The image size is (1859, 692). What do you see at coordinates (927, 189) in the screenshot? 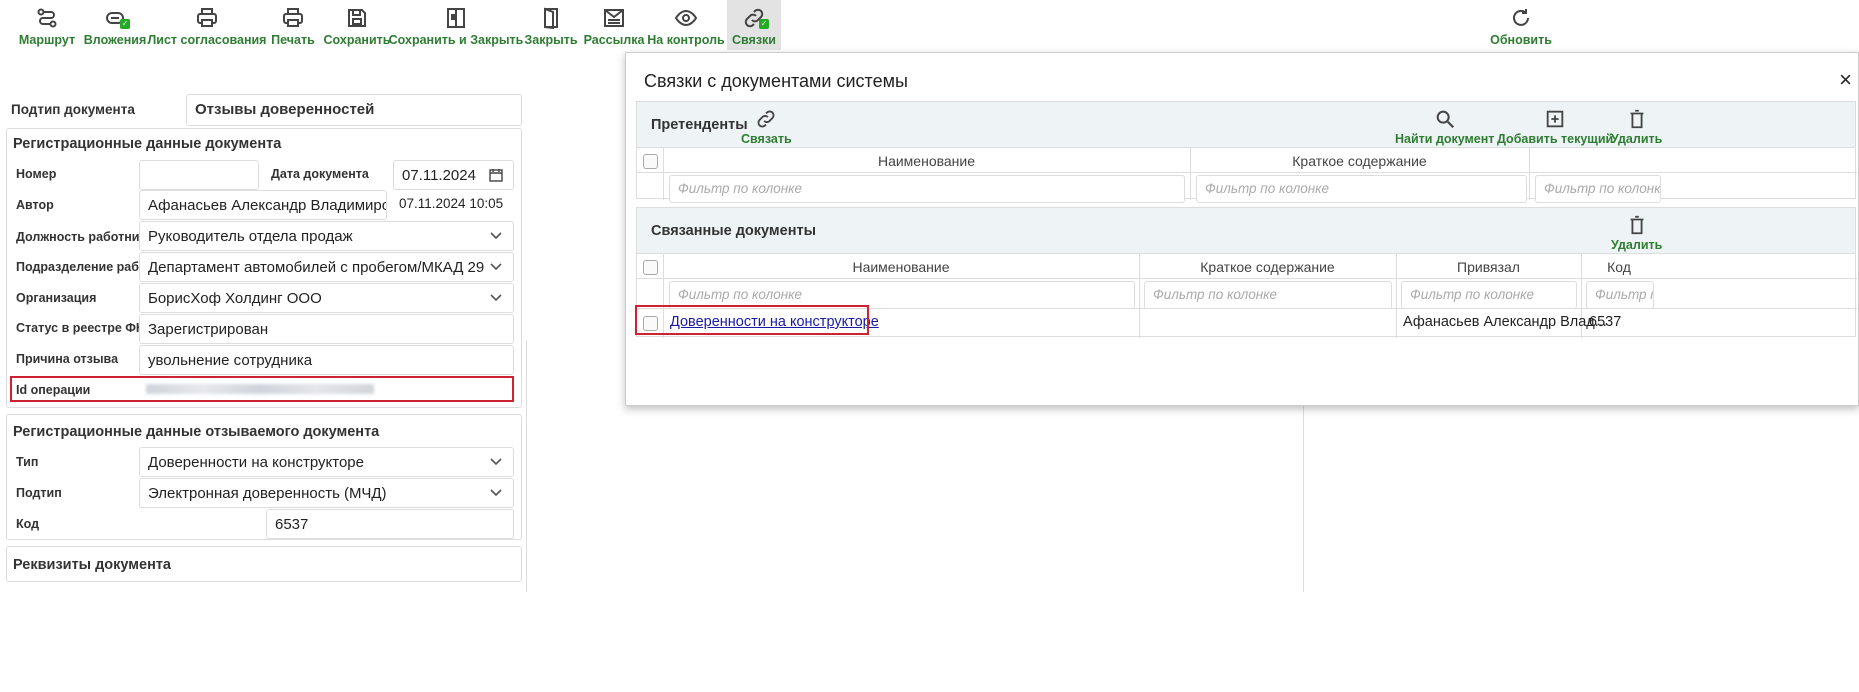
I see `filter-name-input: Фильтр по колонке` at bounding box center [927, 189].